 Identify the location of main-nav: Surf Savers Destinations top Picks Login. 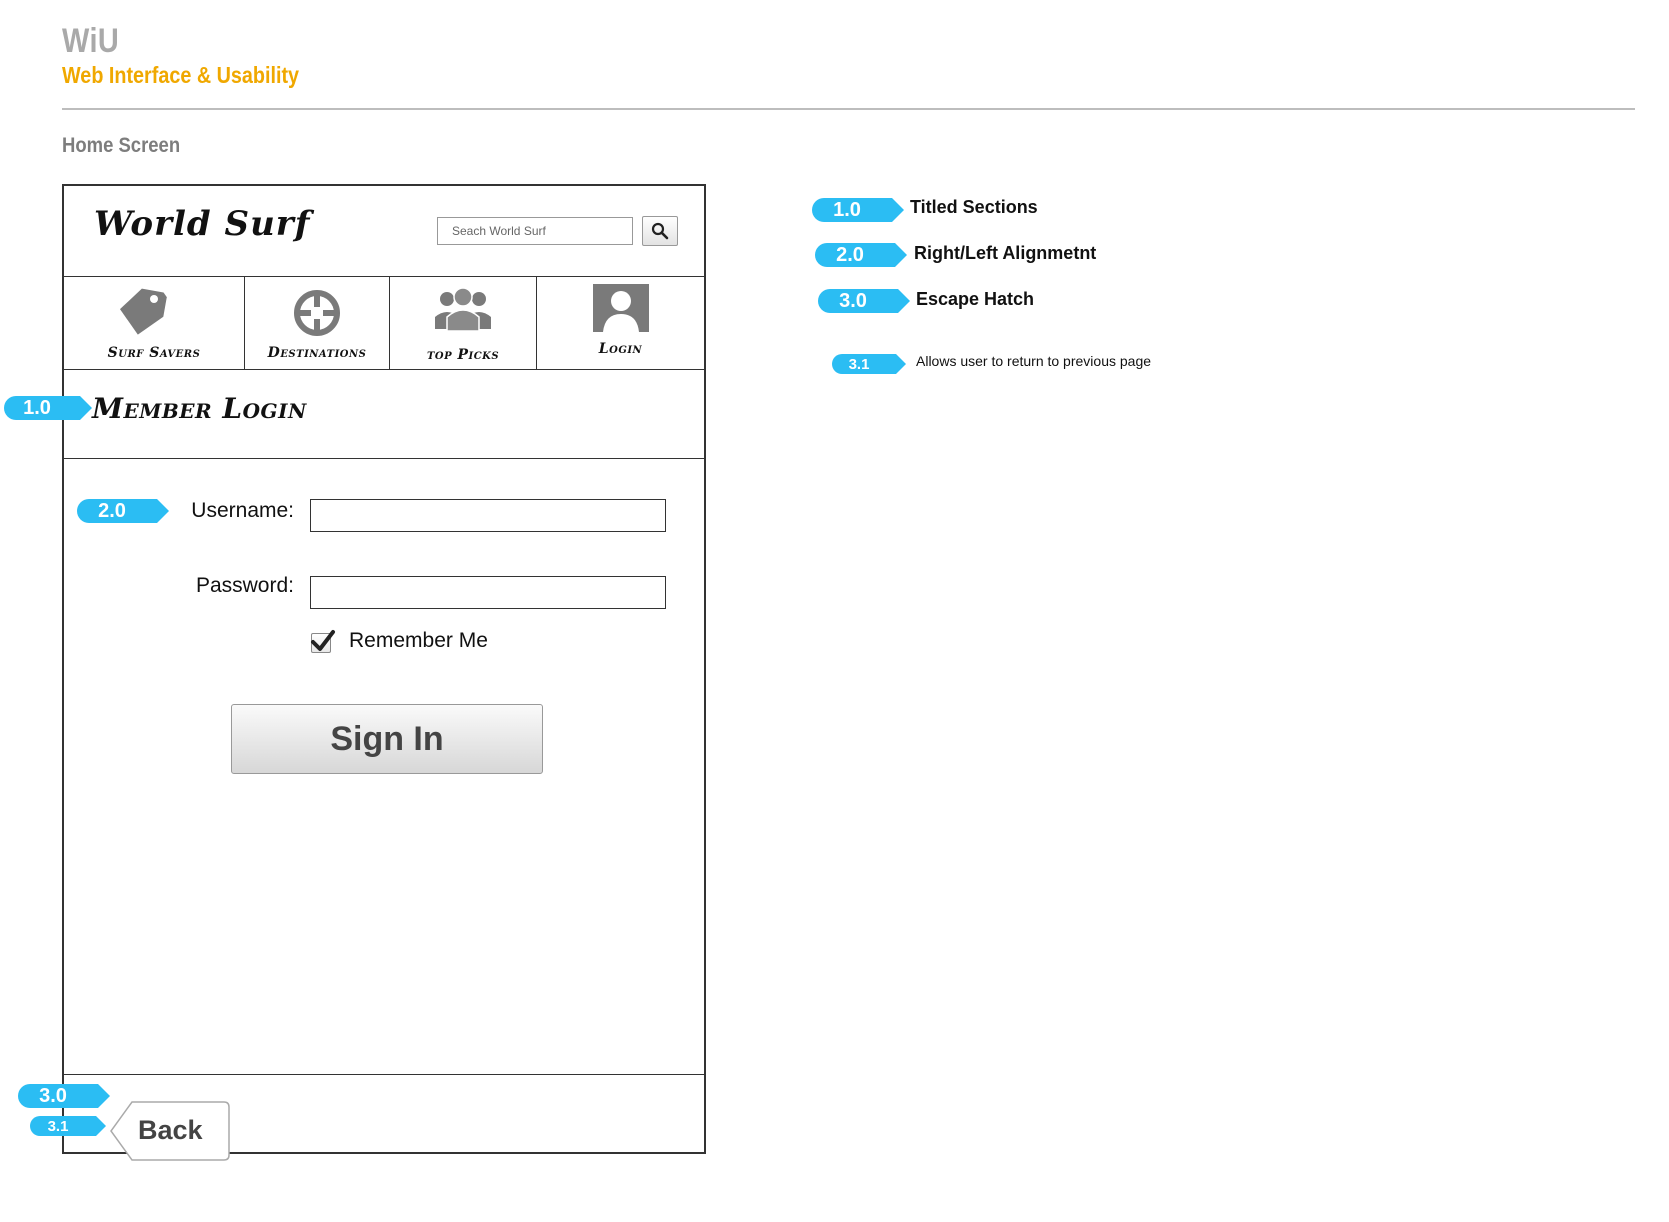
(384, 323).